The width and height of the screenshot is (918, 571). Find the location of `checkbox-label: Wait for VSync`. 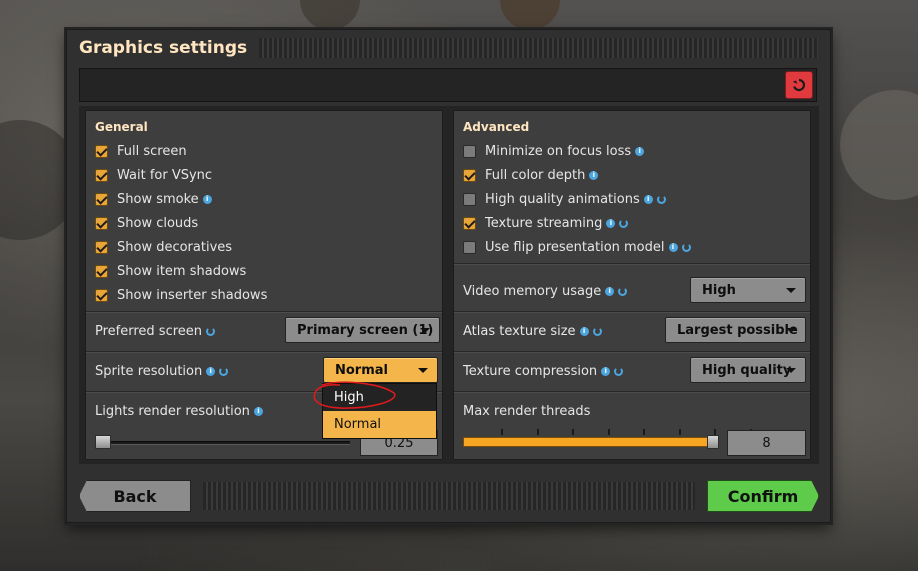

checkbox-label: Wait for VSync is located at coordinates (165, 175).